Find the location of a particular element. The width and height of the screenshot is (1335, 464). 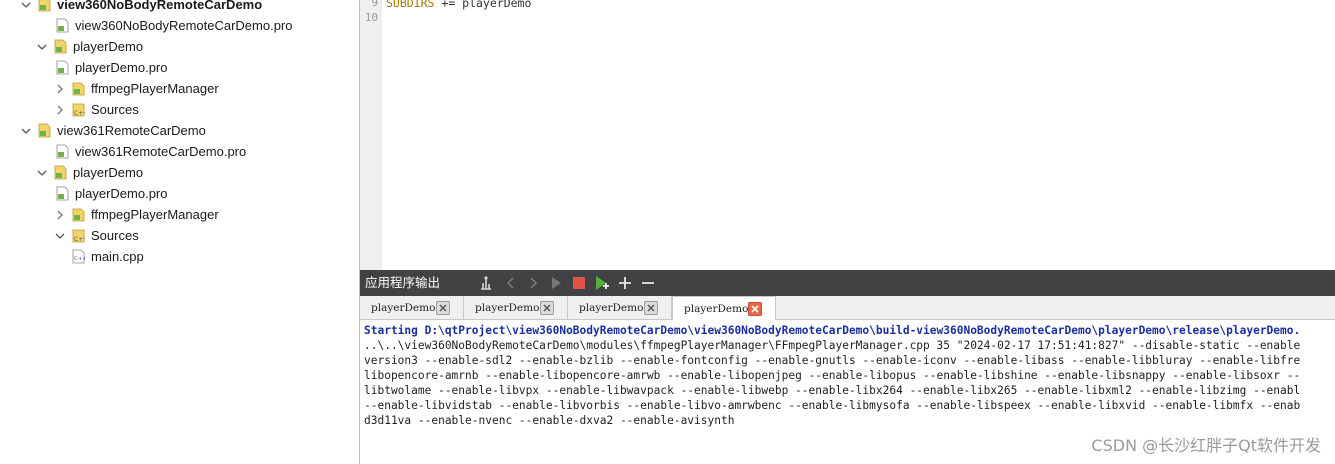

output-tab-active: playerDemo is located at coordinates (724, 308).